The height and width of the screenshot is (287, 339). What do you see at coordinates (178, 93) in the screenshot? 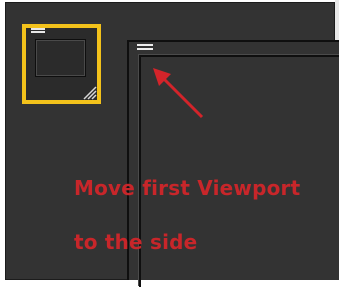
I see `arrow-icon` at bounding box center [178, 93].